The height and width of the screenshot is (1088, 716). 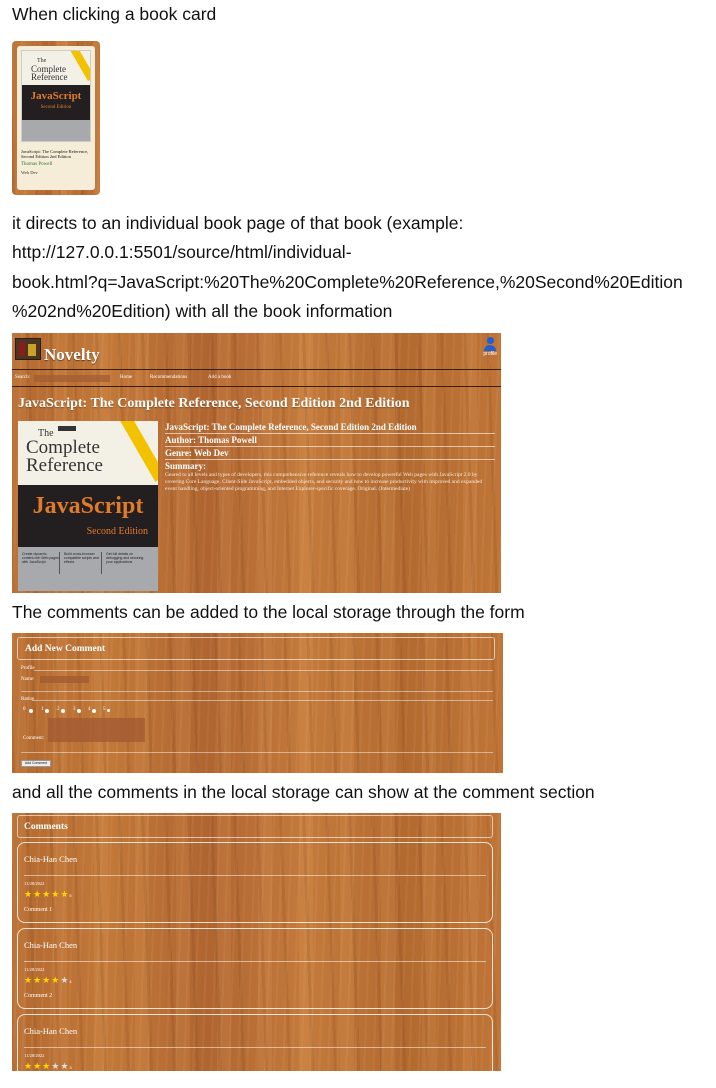 What do you see at coordinates (490, 354) in the screenshot?
I see `profile-label: profile` at bounding box center [490, 354].